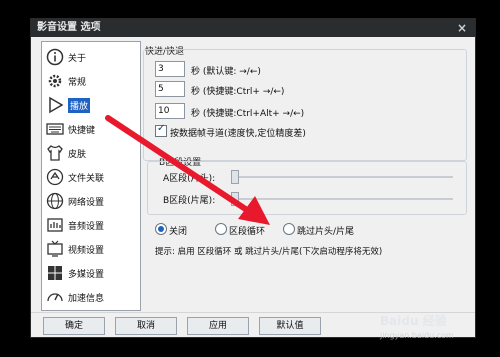 The image size is (500, 357). I want to click on sidebar-item-acceleration: 加速信息, so click(91, 297).